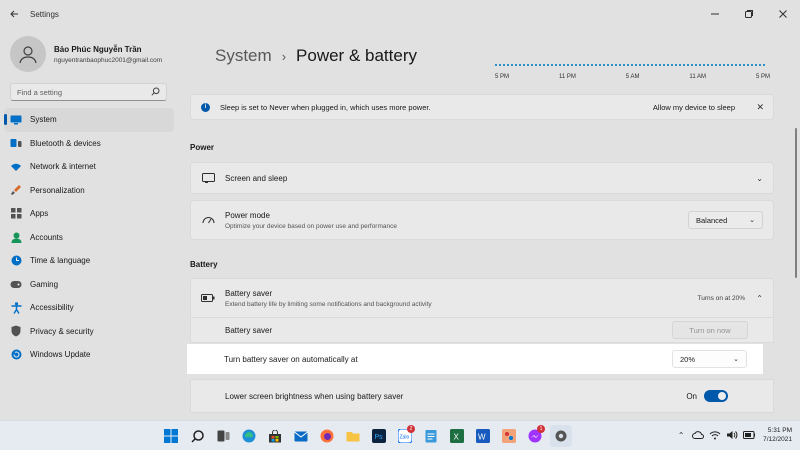  I want to click on volume-icon, so click(732, 435).